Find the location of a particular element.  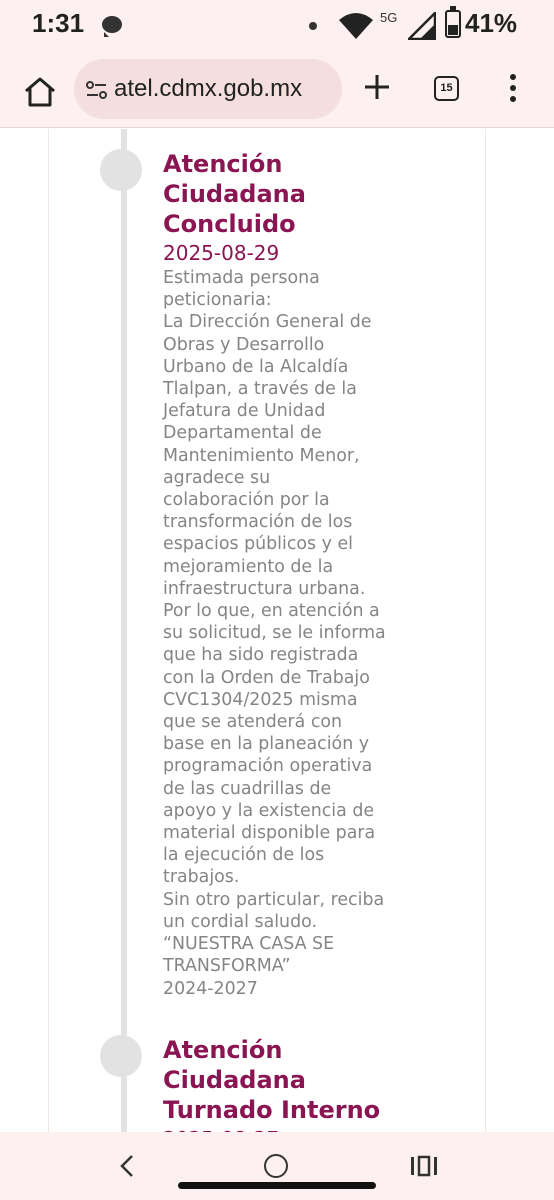

add-icon is located at coordinates (377, 87).